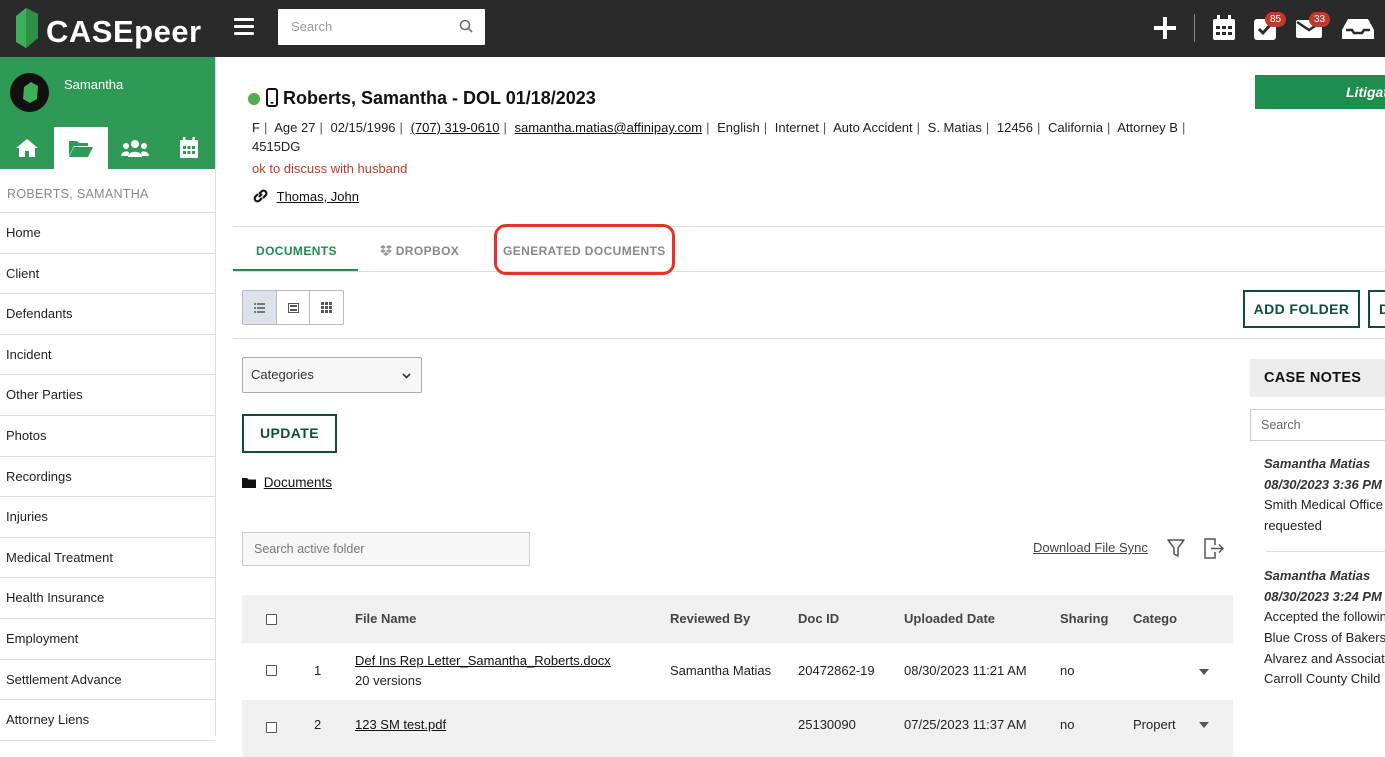  Describe the element at coordinates (386, 250) in the screenshot. I see `dropbox-icon` at that location.